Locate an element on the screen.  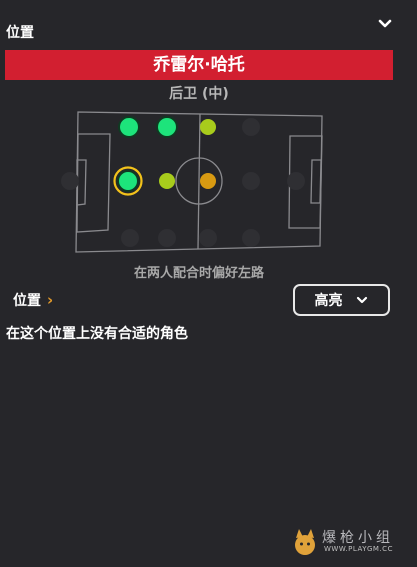
position-dot-dr is located at coordinates (130, 238).